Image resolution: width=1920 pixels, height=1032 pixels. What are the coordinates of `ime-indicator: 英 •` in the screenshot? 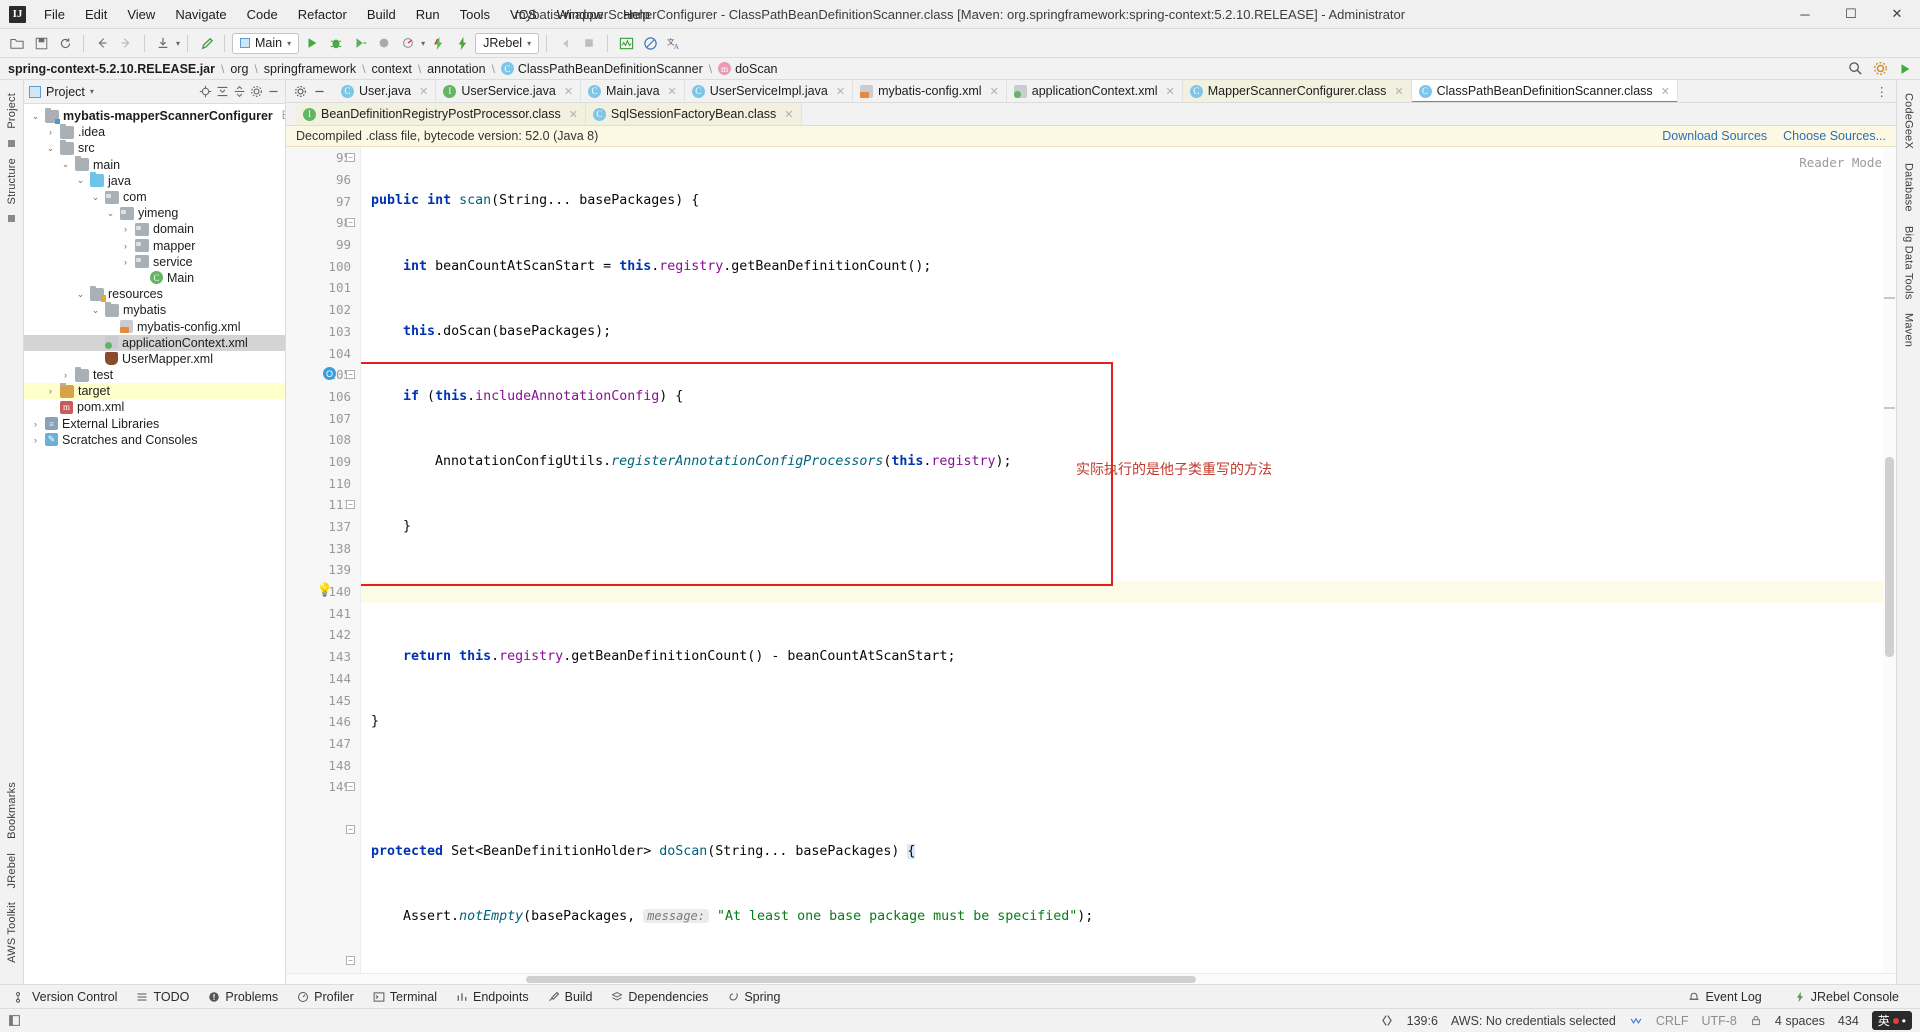 It's located at (1891, 1020).